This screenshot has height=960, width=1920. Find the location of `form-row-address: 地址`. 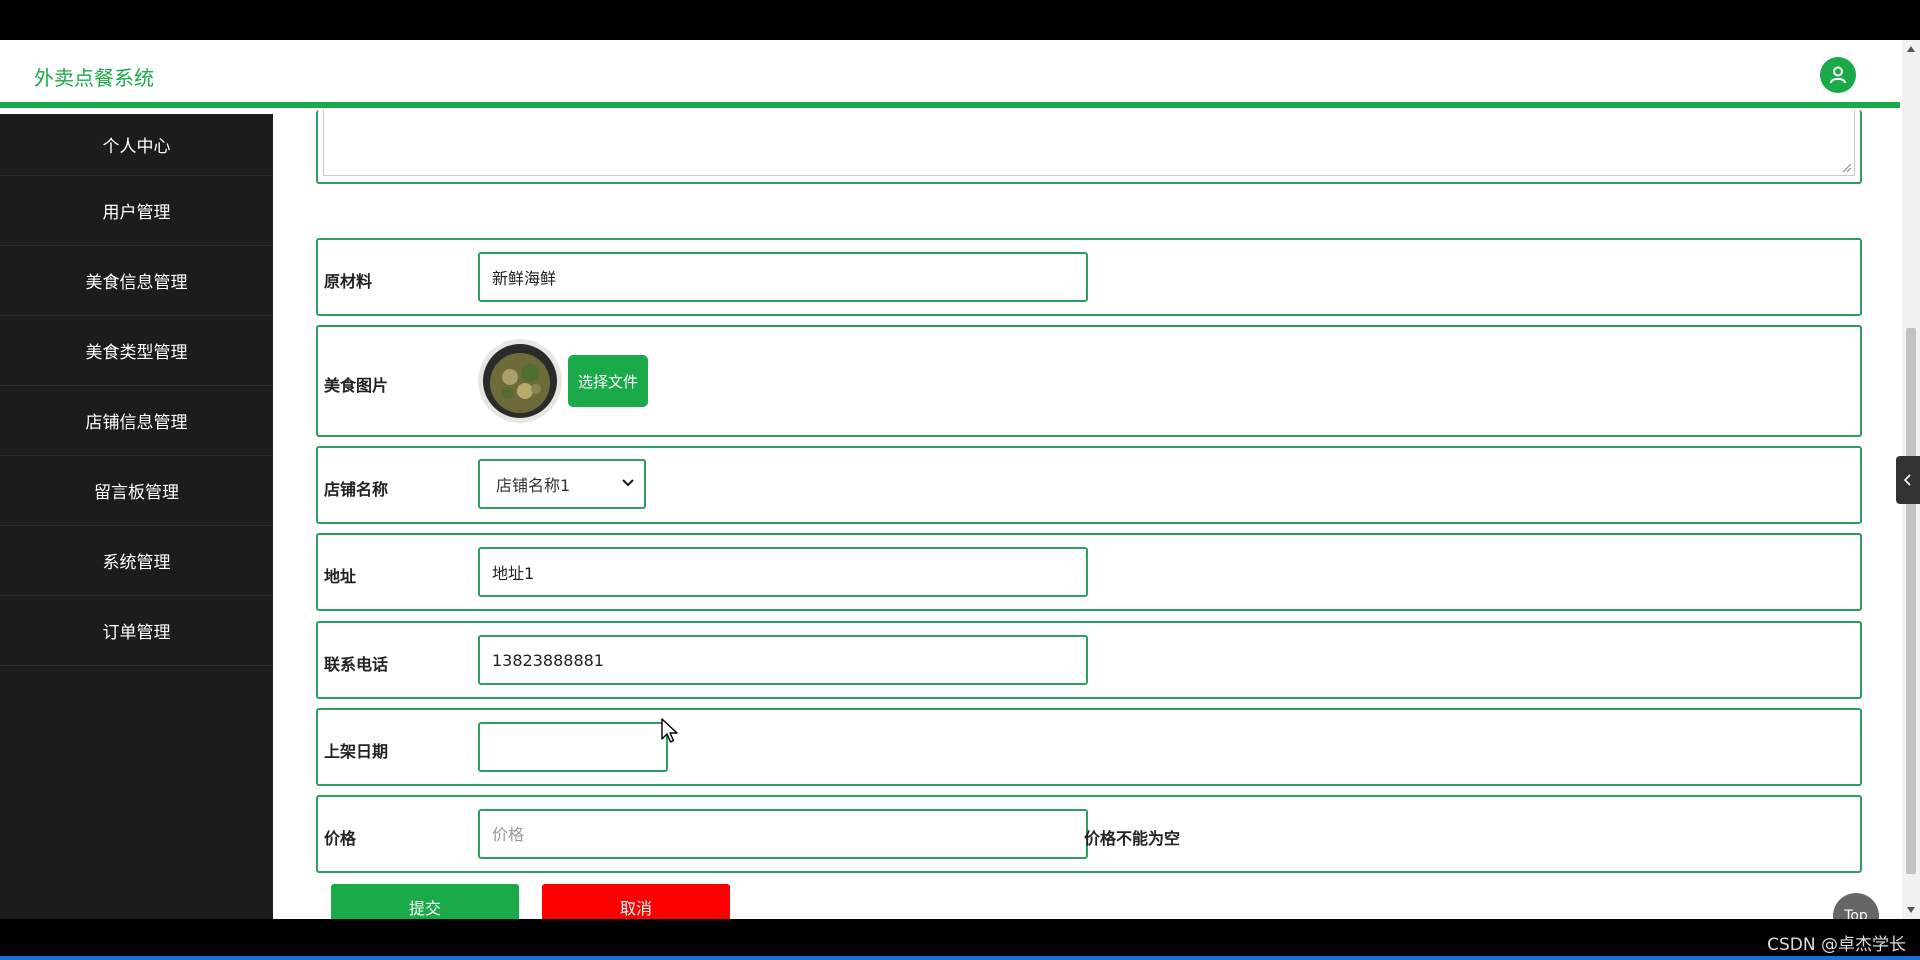

form-row-address: 地址 is located at coordinates (1089, 572).